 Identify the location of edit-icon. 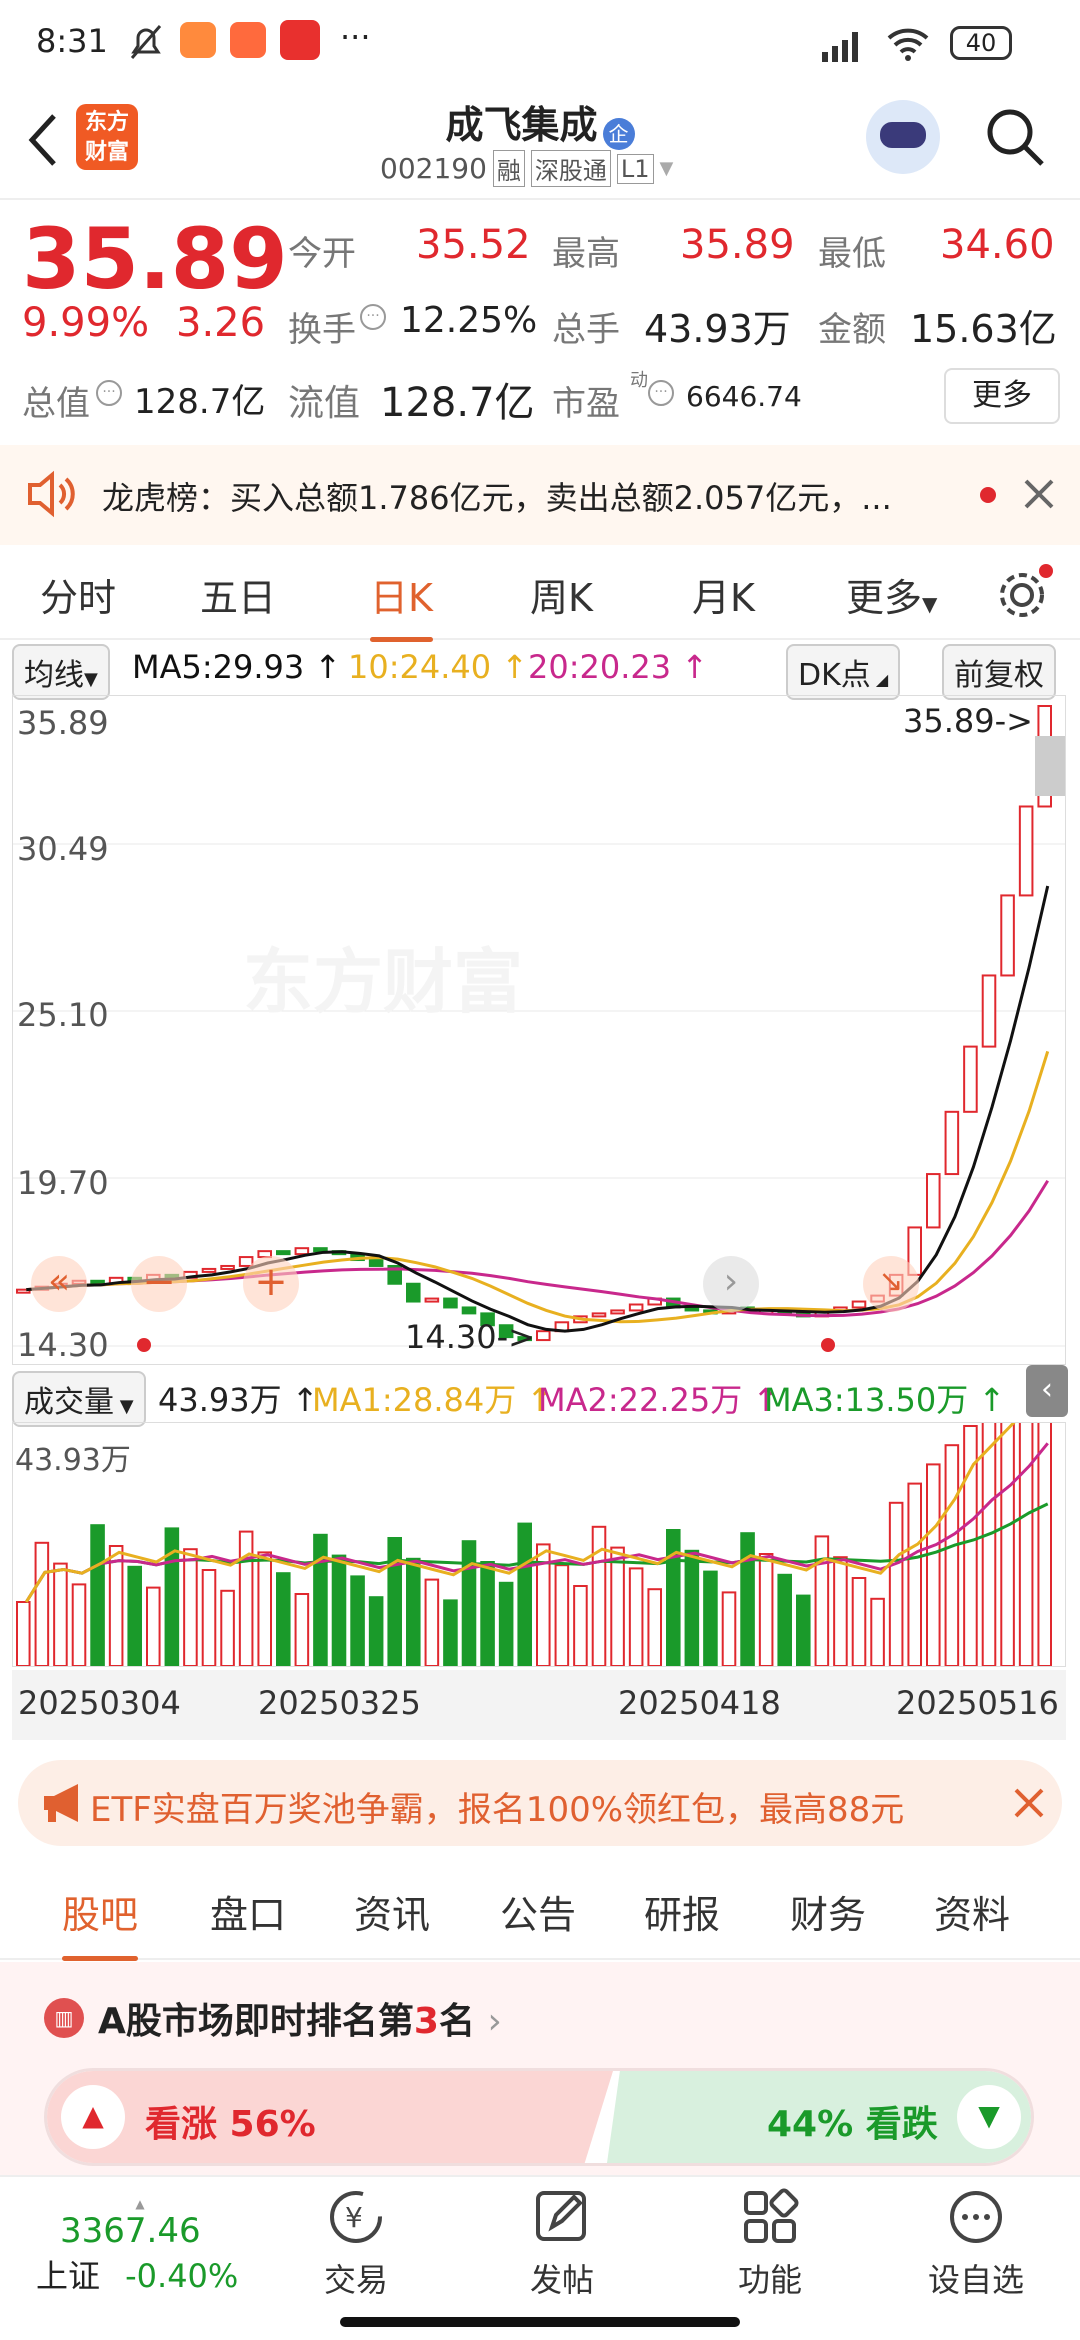
(561, 2216).